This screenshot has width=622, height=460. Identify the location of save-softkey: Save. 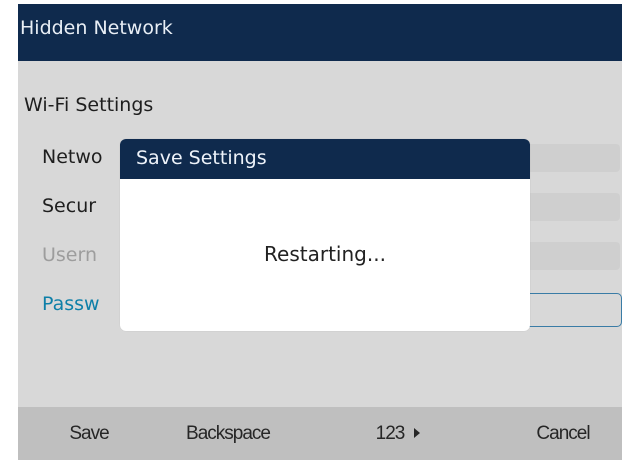
(89, 433).